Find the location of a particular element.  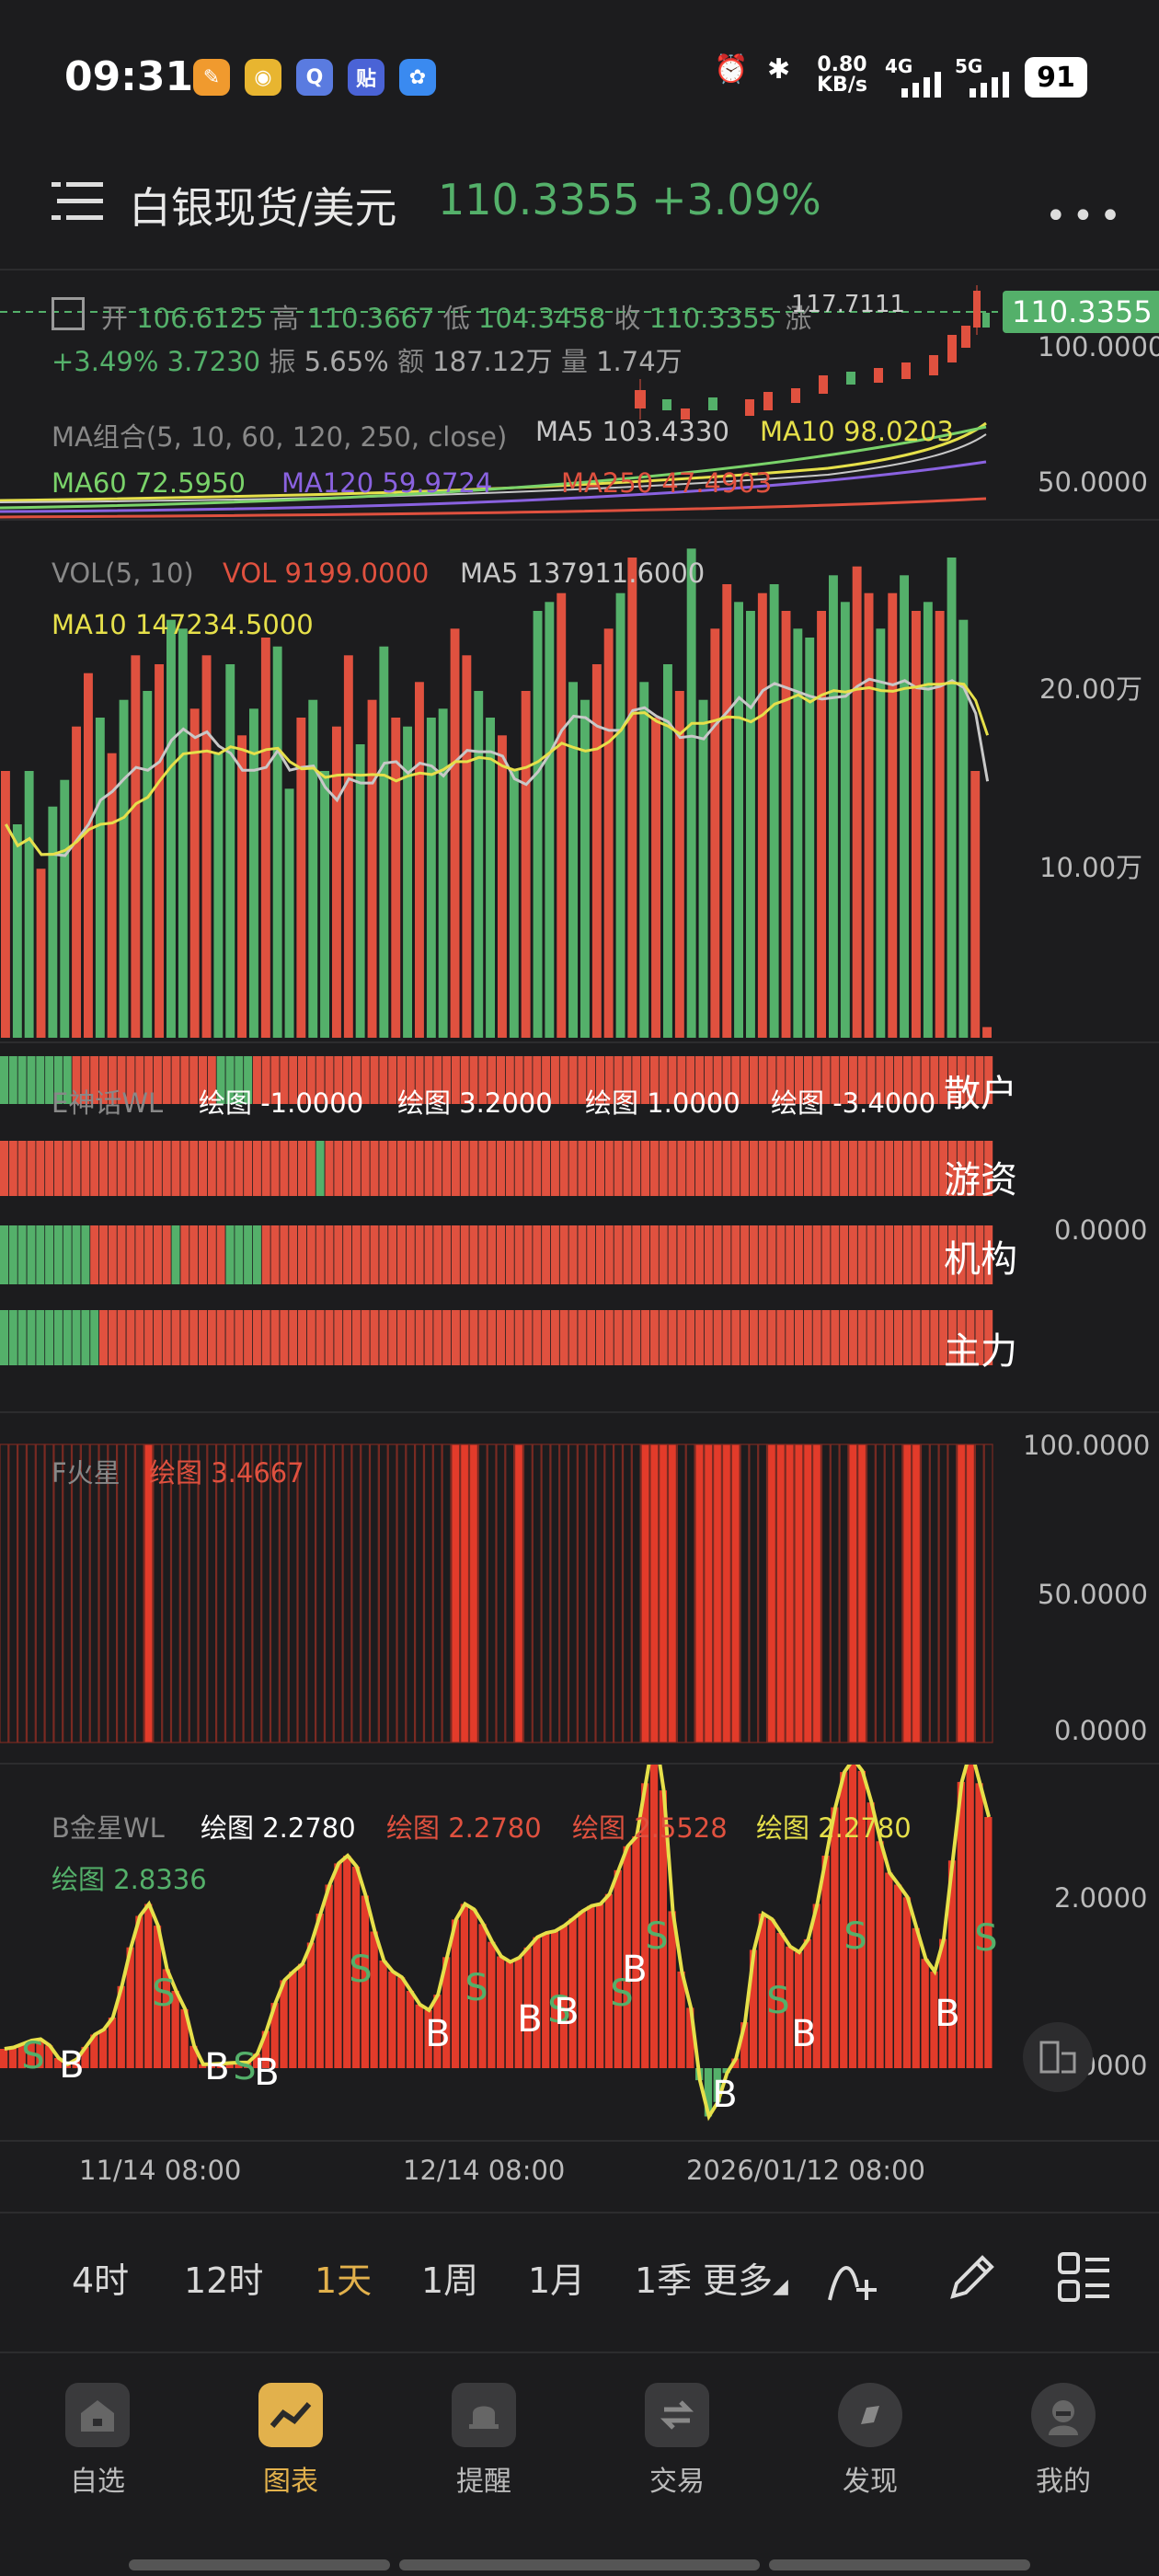

b-title: B金星WL is located at coordinates (108, 1826).